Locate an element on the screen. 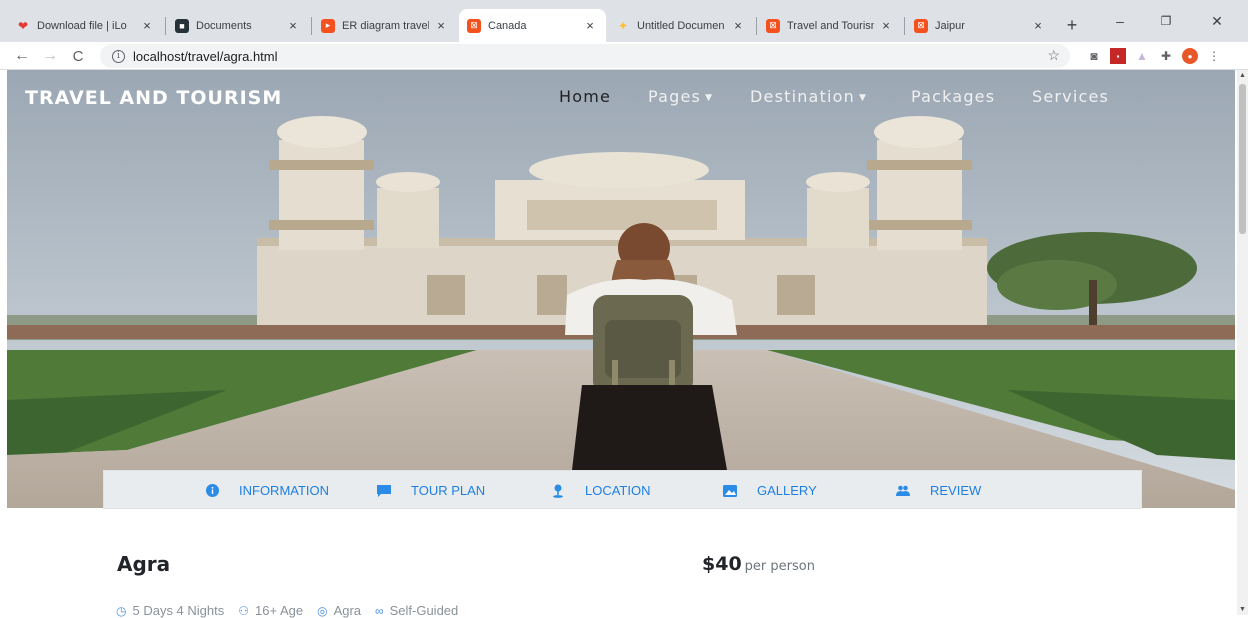  clock-icon: ◷ is located at coordinates (121, 610).